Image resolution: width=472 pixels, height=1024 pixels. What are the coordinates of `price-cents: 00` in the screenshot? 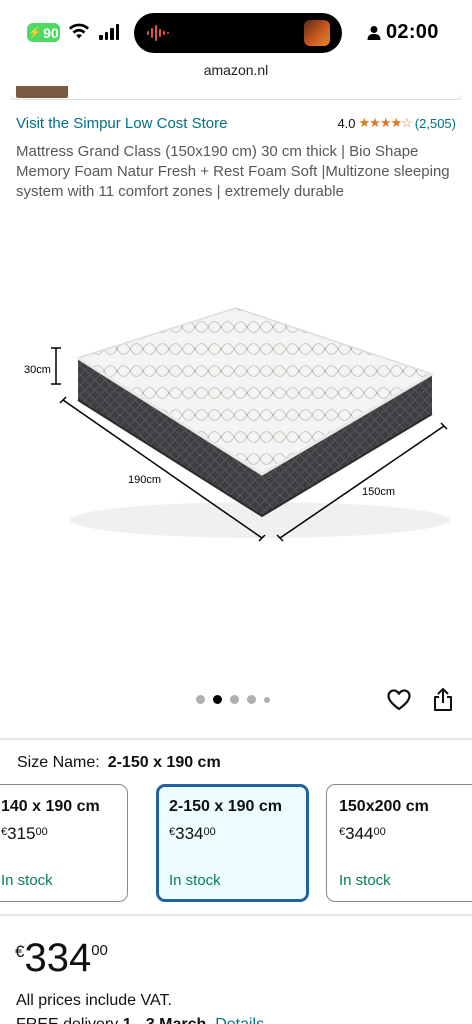 It's located at (99, 950).